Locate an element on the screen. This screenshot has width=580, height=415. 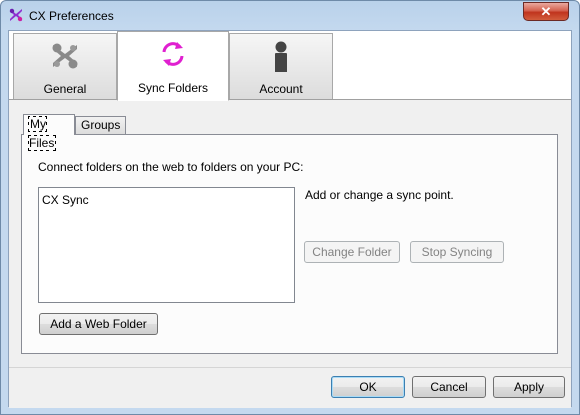
add-web-folder-button: Add a Web Folder is located at coordinates (98, 324).